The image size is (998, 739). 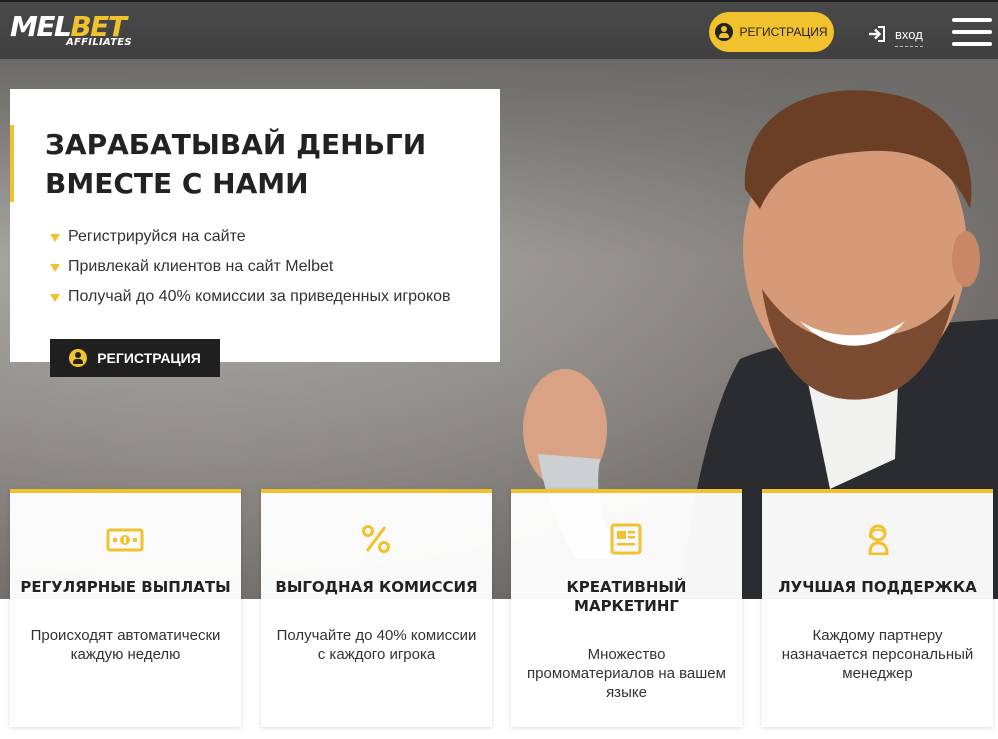 What do you see at coordinates (626, 539) in the screenshot?
I see `newspaper-icon` at bounding box center [626, 539].